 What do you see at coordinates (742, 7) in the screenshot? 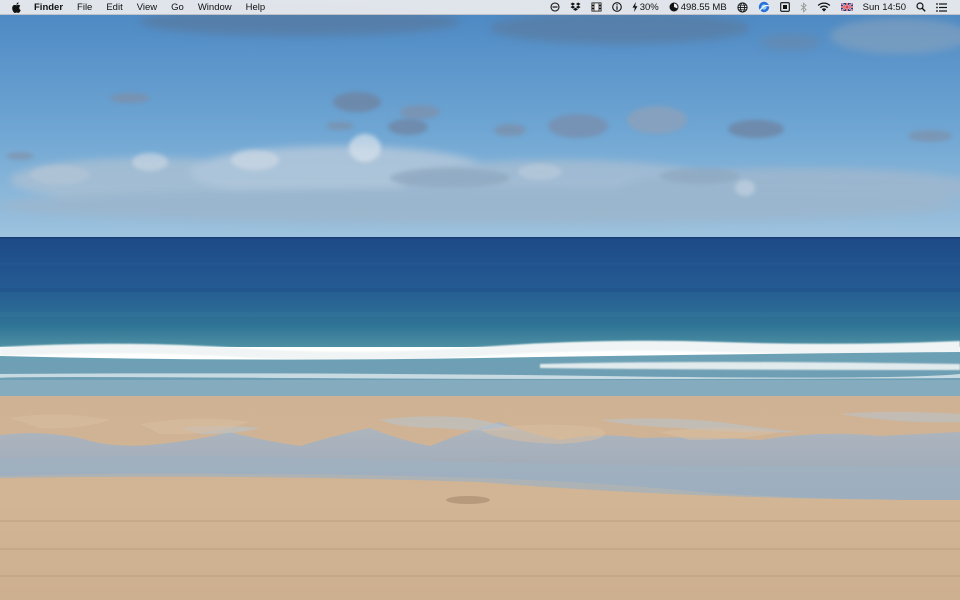
I see `globe-icon` at bounding box center [742, 7].